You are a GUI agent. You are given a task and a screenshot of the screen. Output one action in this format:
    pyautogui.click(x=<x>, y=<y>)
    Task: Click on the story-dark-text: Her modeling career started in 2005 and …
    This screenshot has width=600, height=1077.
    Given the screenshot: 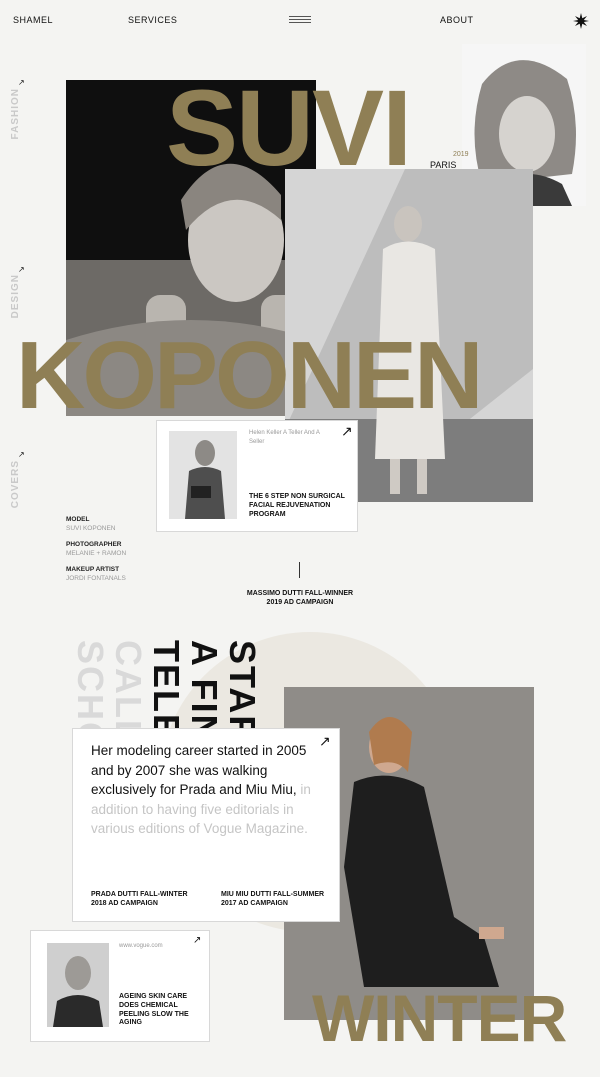 What is the action you would take?
    pyautogui.click(x=199, y=770)
    